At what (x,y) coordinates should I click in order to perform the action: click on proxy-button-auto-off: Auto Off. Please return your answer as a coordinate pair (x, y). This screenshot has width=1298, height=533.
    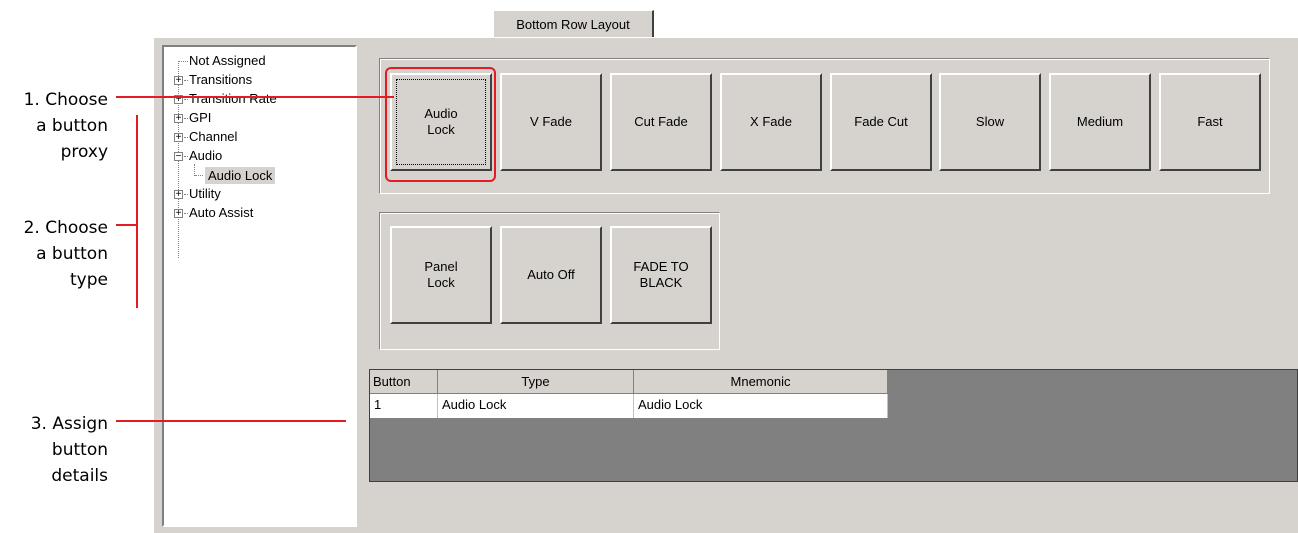
    Looking at the image, I should click on (551, 275).